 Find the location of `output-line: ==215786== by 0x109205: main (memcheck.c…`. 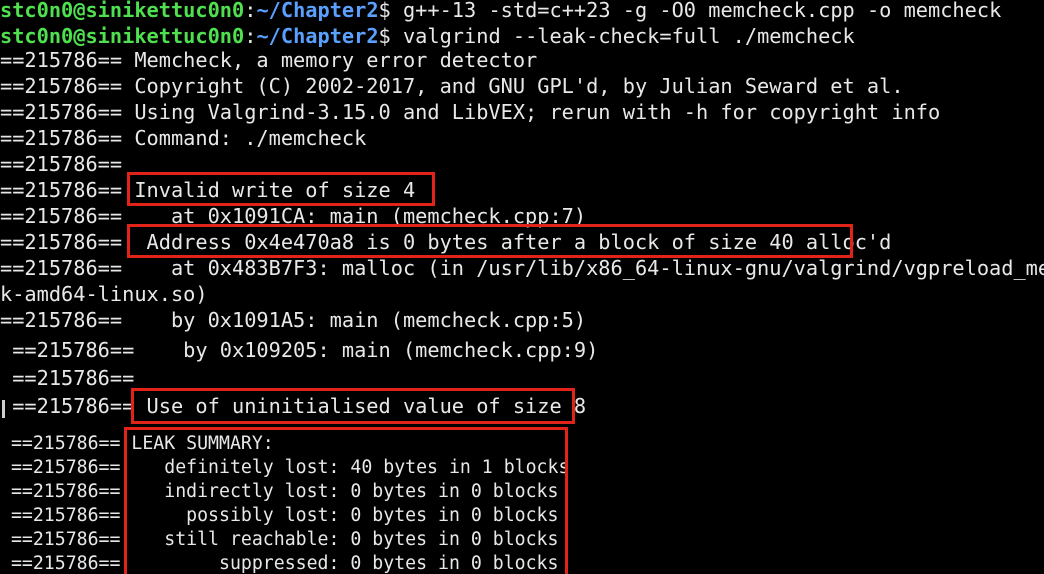

output-line: ==215786== by 0x109205: main (memcheck.c… is located at coordinates (299, 350).